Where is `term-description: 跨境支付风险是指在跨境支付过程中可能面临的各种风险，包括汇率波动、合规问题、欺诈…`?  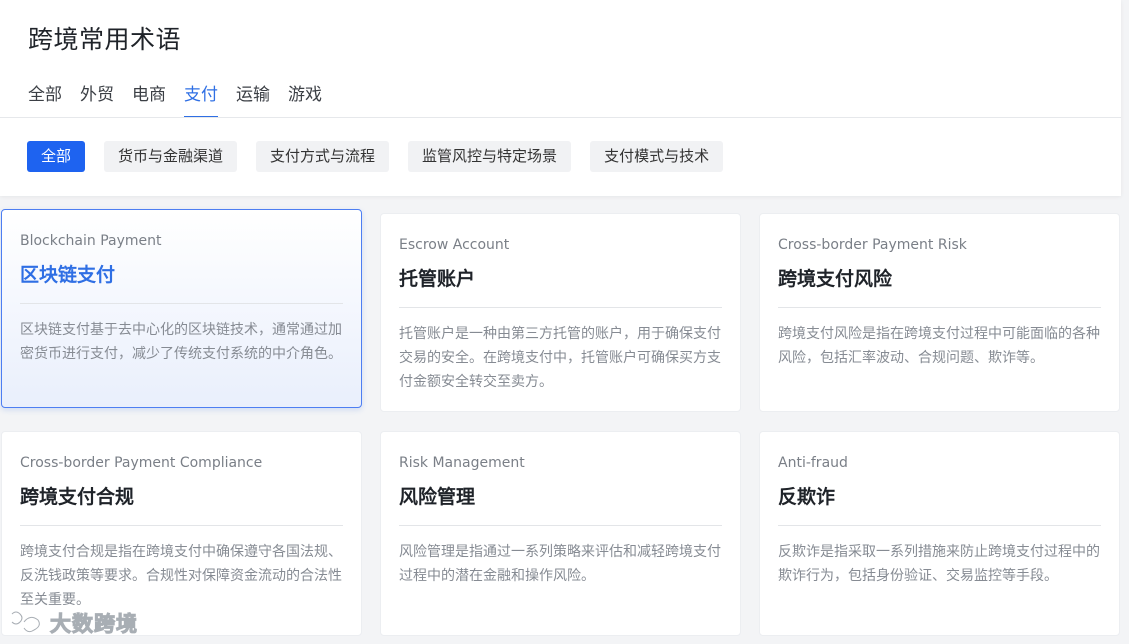
term-description: 跨境支付风险是指在跨境支付过程中可能面临的各种风险，包括汇率波动、合规问题、欺诈… is located at coordinates (939, 346).